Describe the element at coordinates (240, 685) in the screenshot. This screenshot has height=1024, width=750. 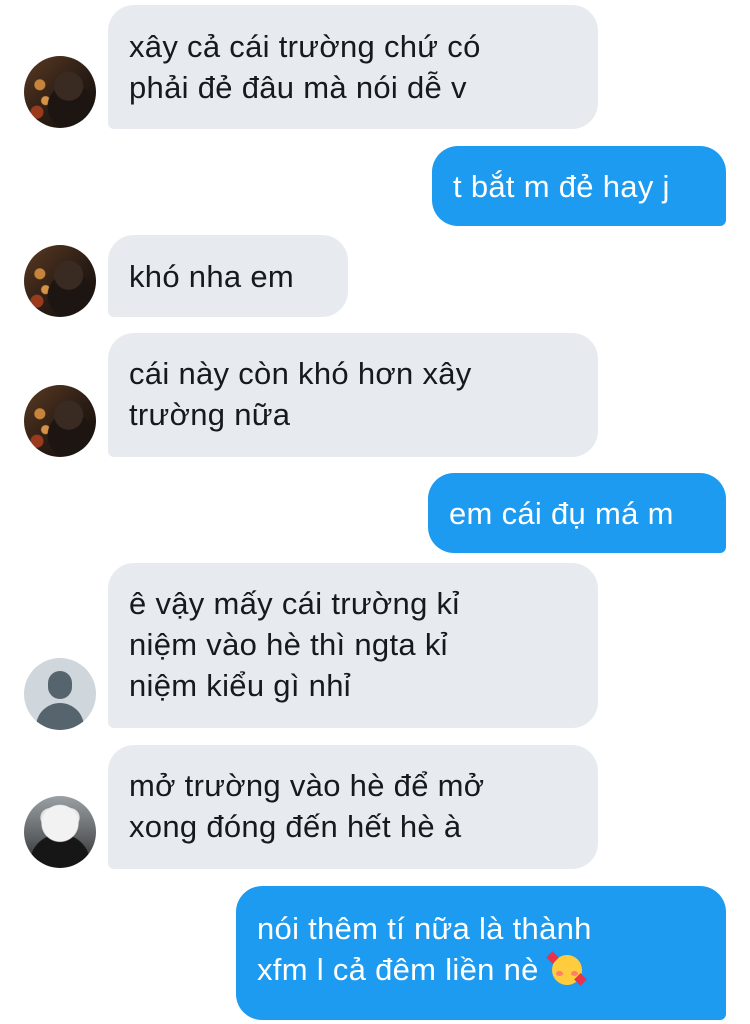
I see `message-text: niệm kiểu gì nhỉ` at that location.